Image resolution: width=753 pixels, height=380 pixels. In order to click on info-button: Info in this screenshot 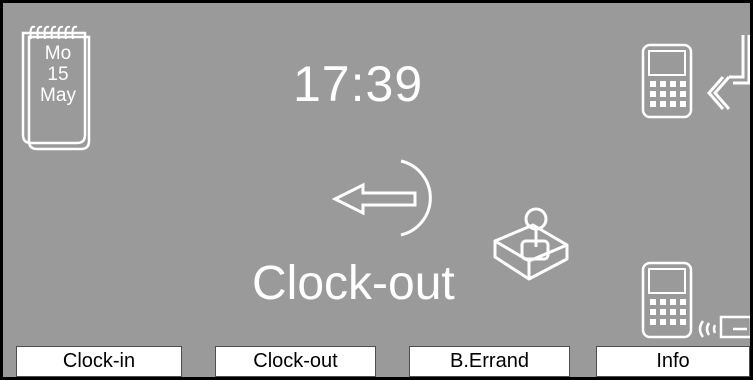, I will do `click(673, 361)`.